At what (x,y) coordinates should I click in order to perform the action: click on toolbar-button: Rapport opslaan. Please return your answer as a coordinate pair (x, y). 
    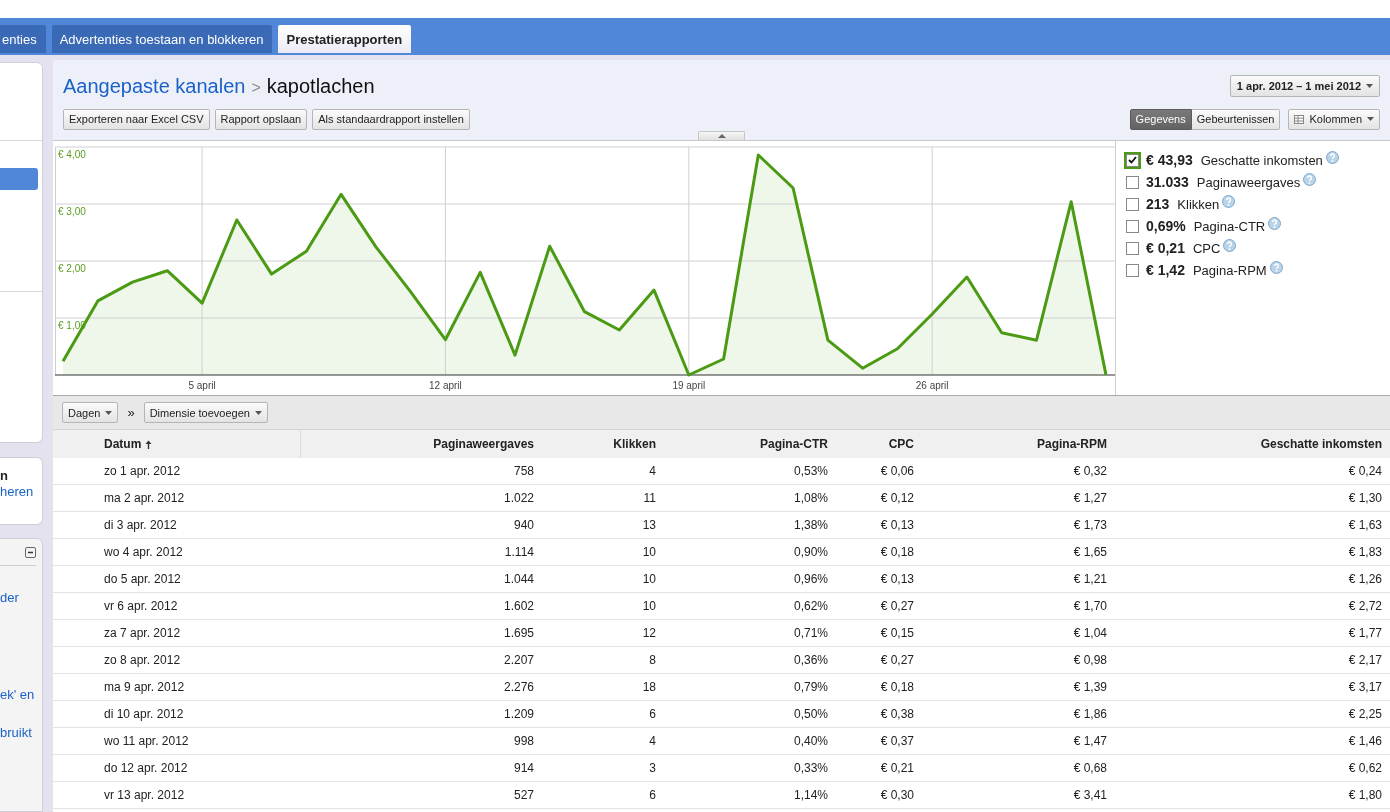
    Looking at the image, I should click on (261, 119).